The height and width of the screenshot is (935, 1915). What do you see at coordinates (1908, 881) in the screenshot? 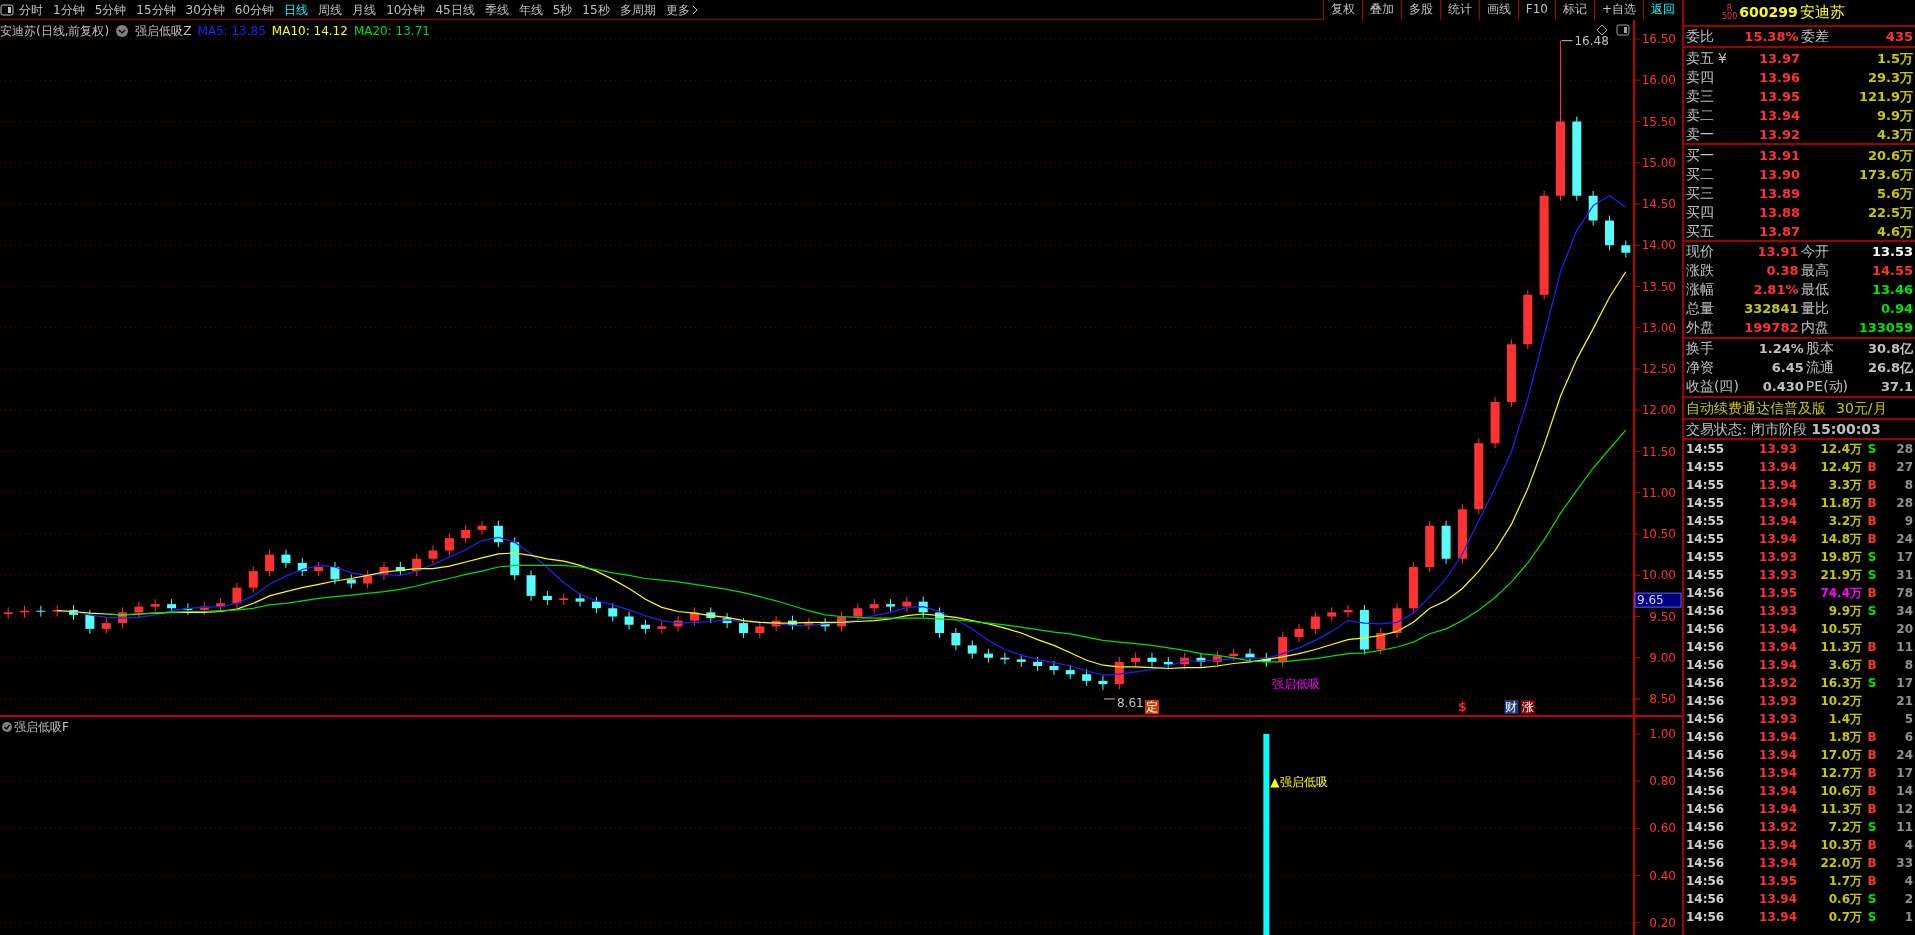
I see `trade-count: 4` at bounding box center [1908, 881].